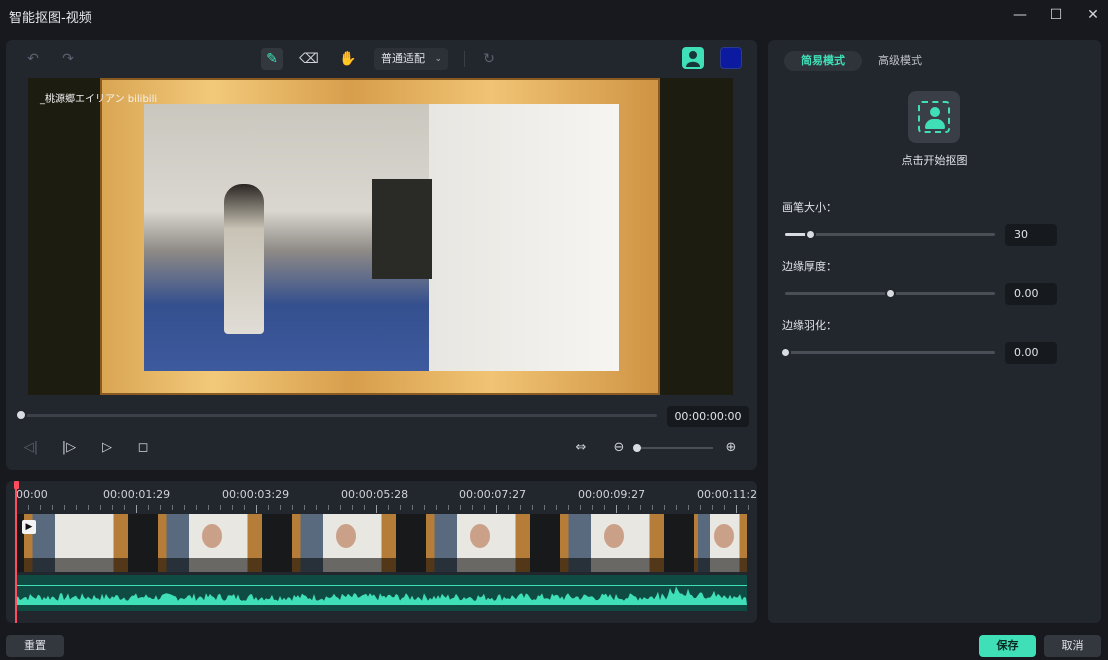 The height and width of the screenshot is (660, 1108). Describe the element at coordinates (16, 552) in the screenshot. I see `playhead` at that location.